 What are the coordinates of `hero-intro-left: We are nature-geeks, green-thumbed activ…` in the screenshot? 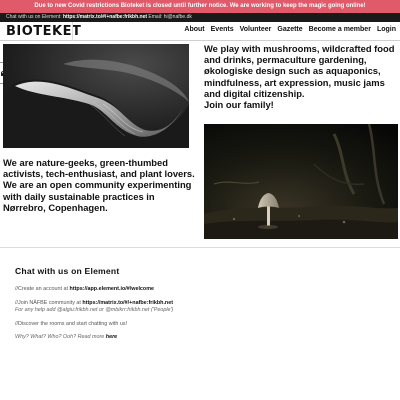 It's located at (101, 185).